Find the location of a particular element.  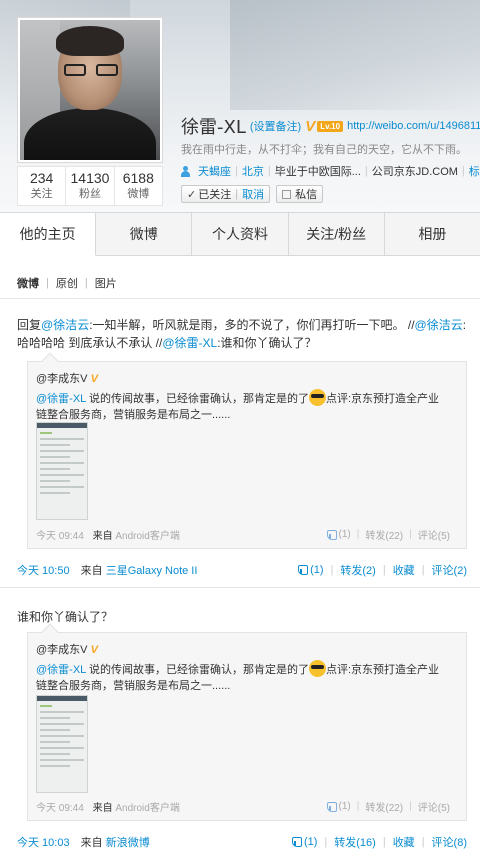

follow-actions: ✓ 已关注 | 取消 私信 is located at coordinates (252, 194).